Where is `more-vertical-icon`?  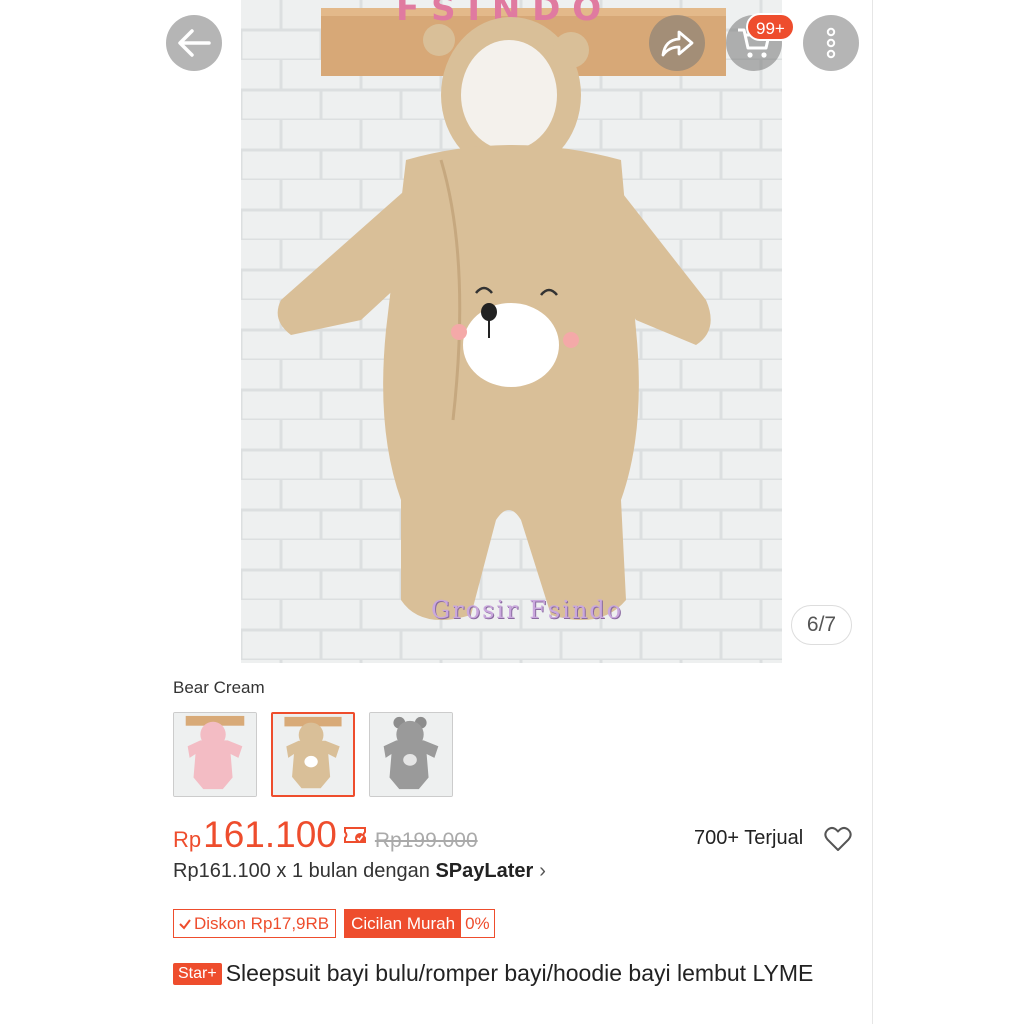 more-vertical-icon is located at coordinates (831, 43).